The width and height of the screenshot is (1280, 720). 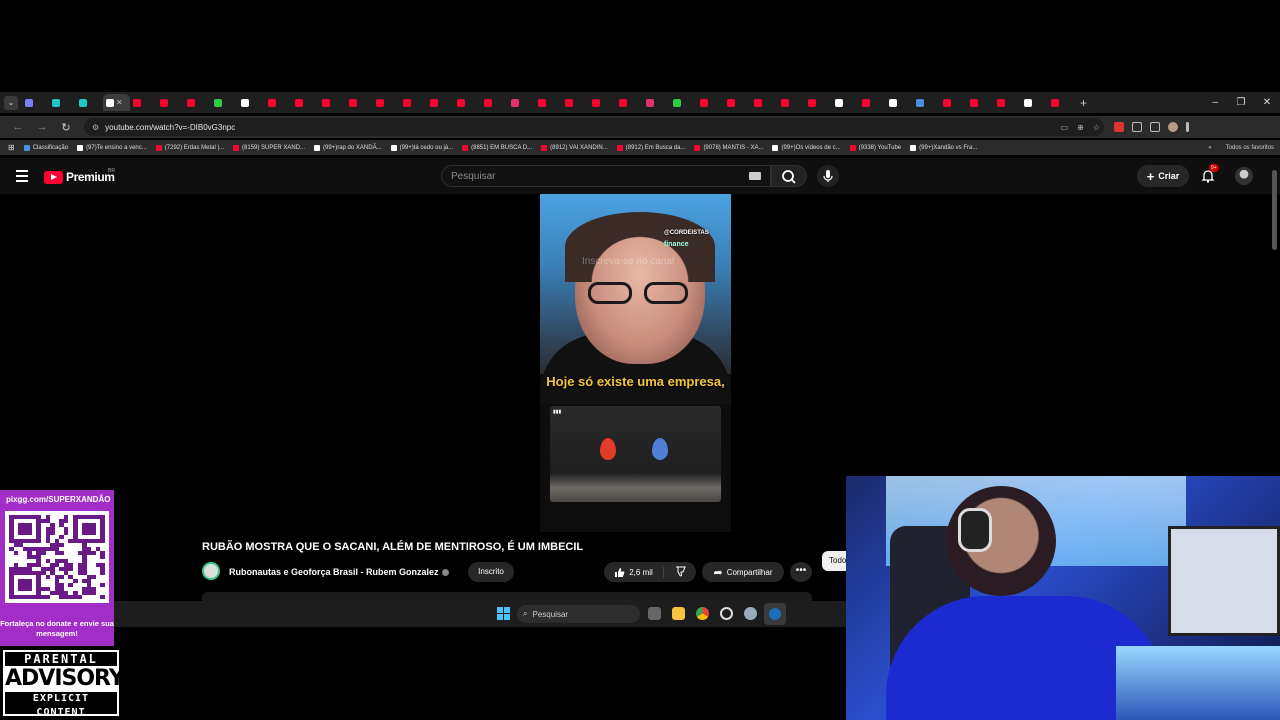 What do you see at coordinates (578, 614) in the screenshot?
I see `taskbar-search: ⌕ Pesquisar` at bounding box center [578, 614].